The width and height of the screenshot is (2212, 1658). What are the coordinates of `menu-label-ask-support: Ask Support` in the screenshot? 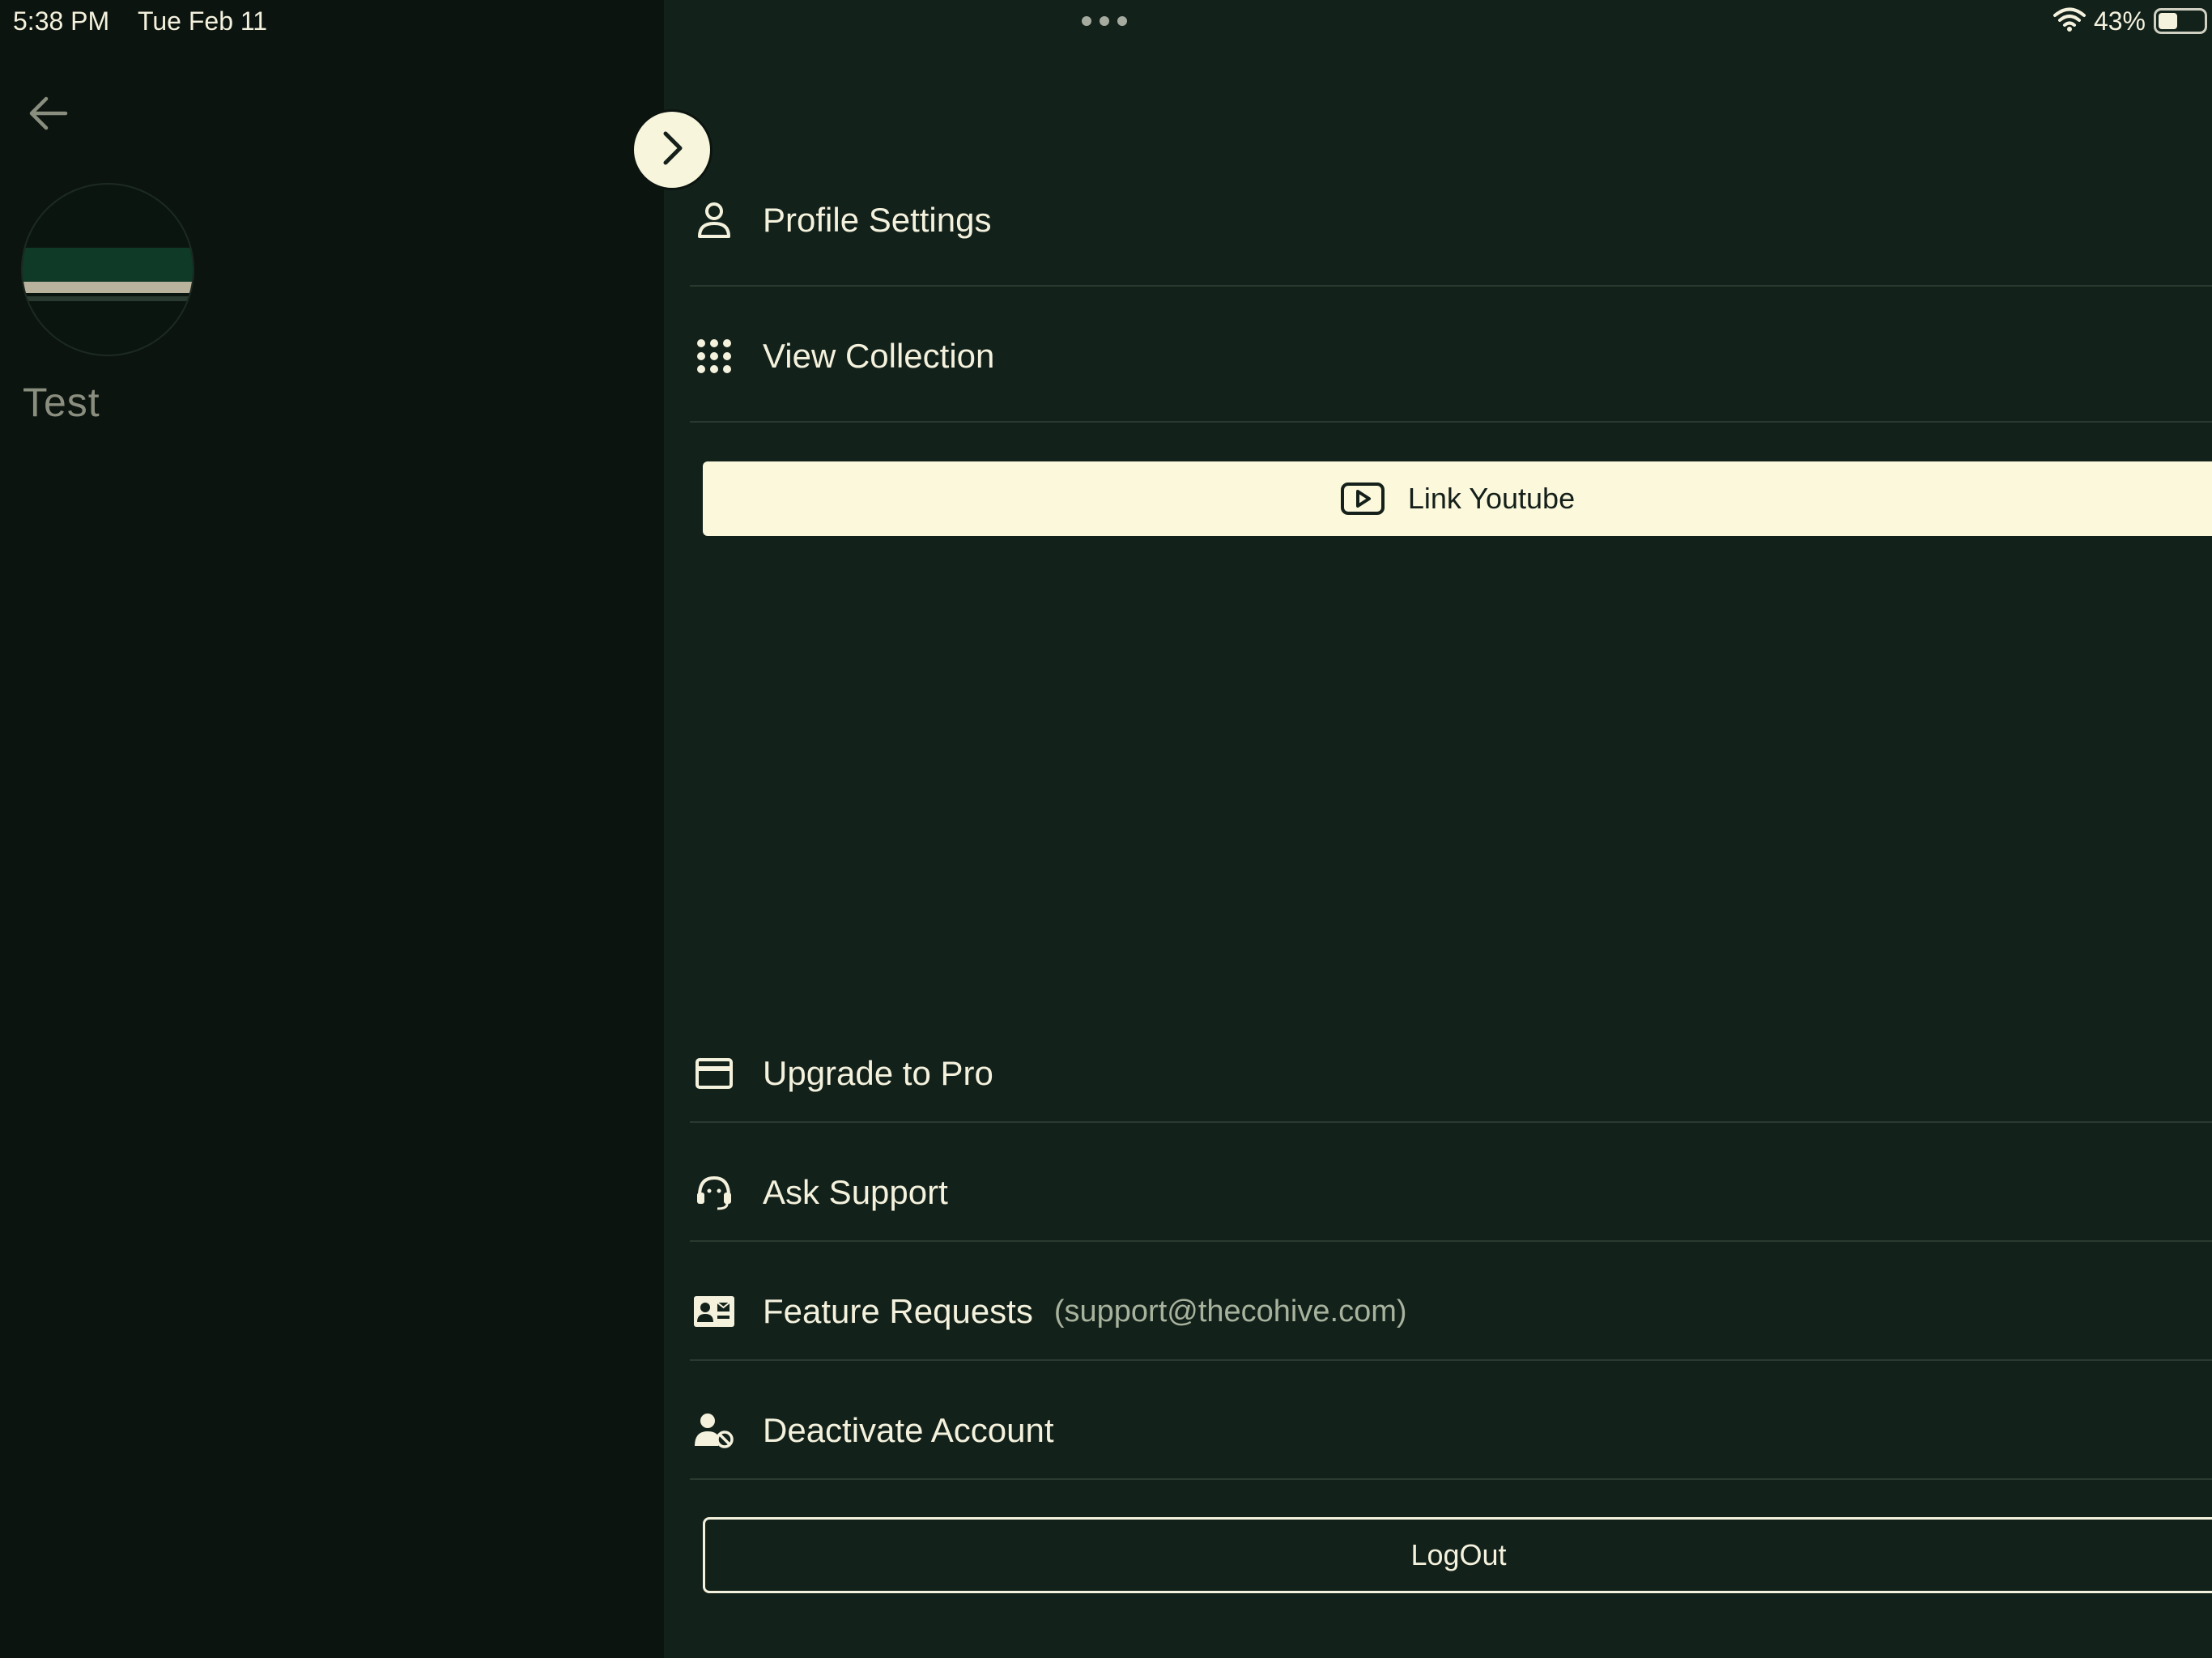 It's located at (856, 1192).